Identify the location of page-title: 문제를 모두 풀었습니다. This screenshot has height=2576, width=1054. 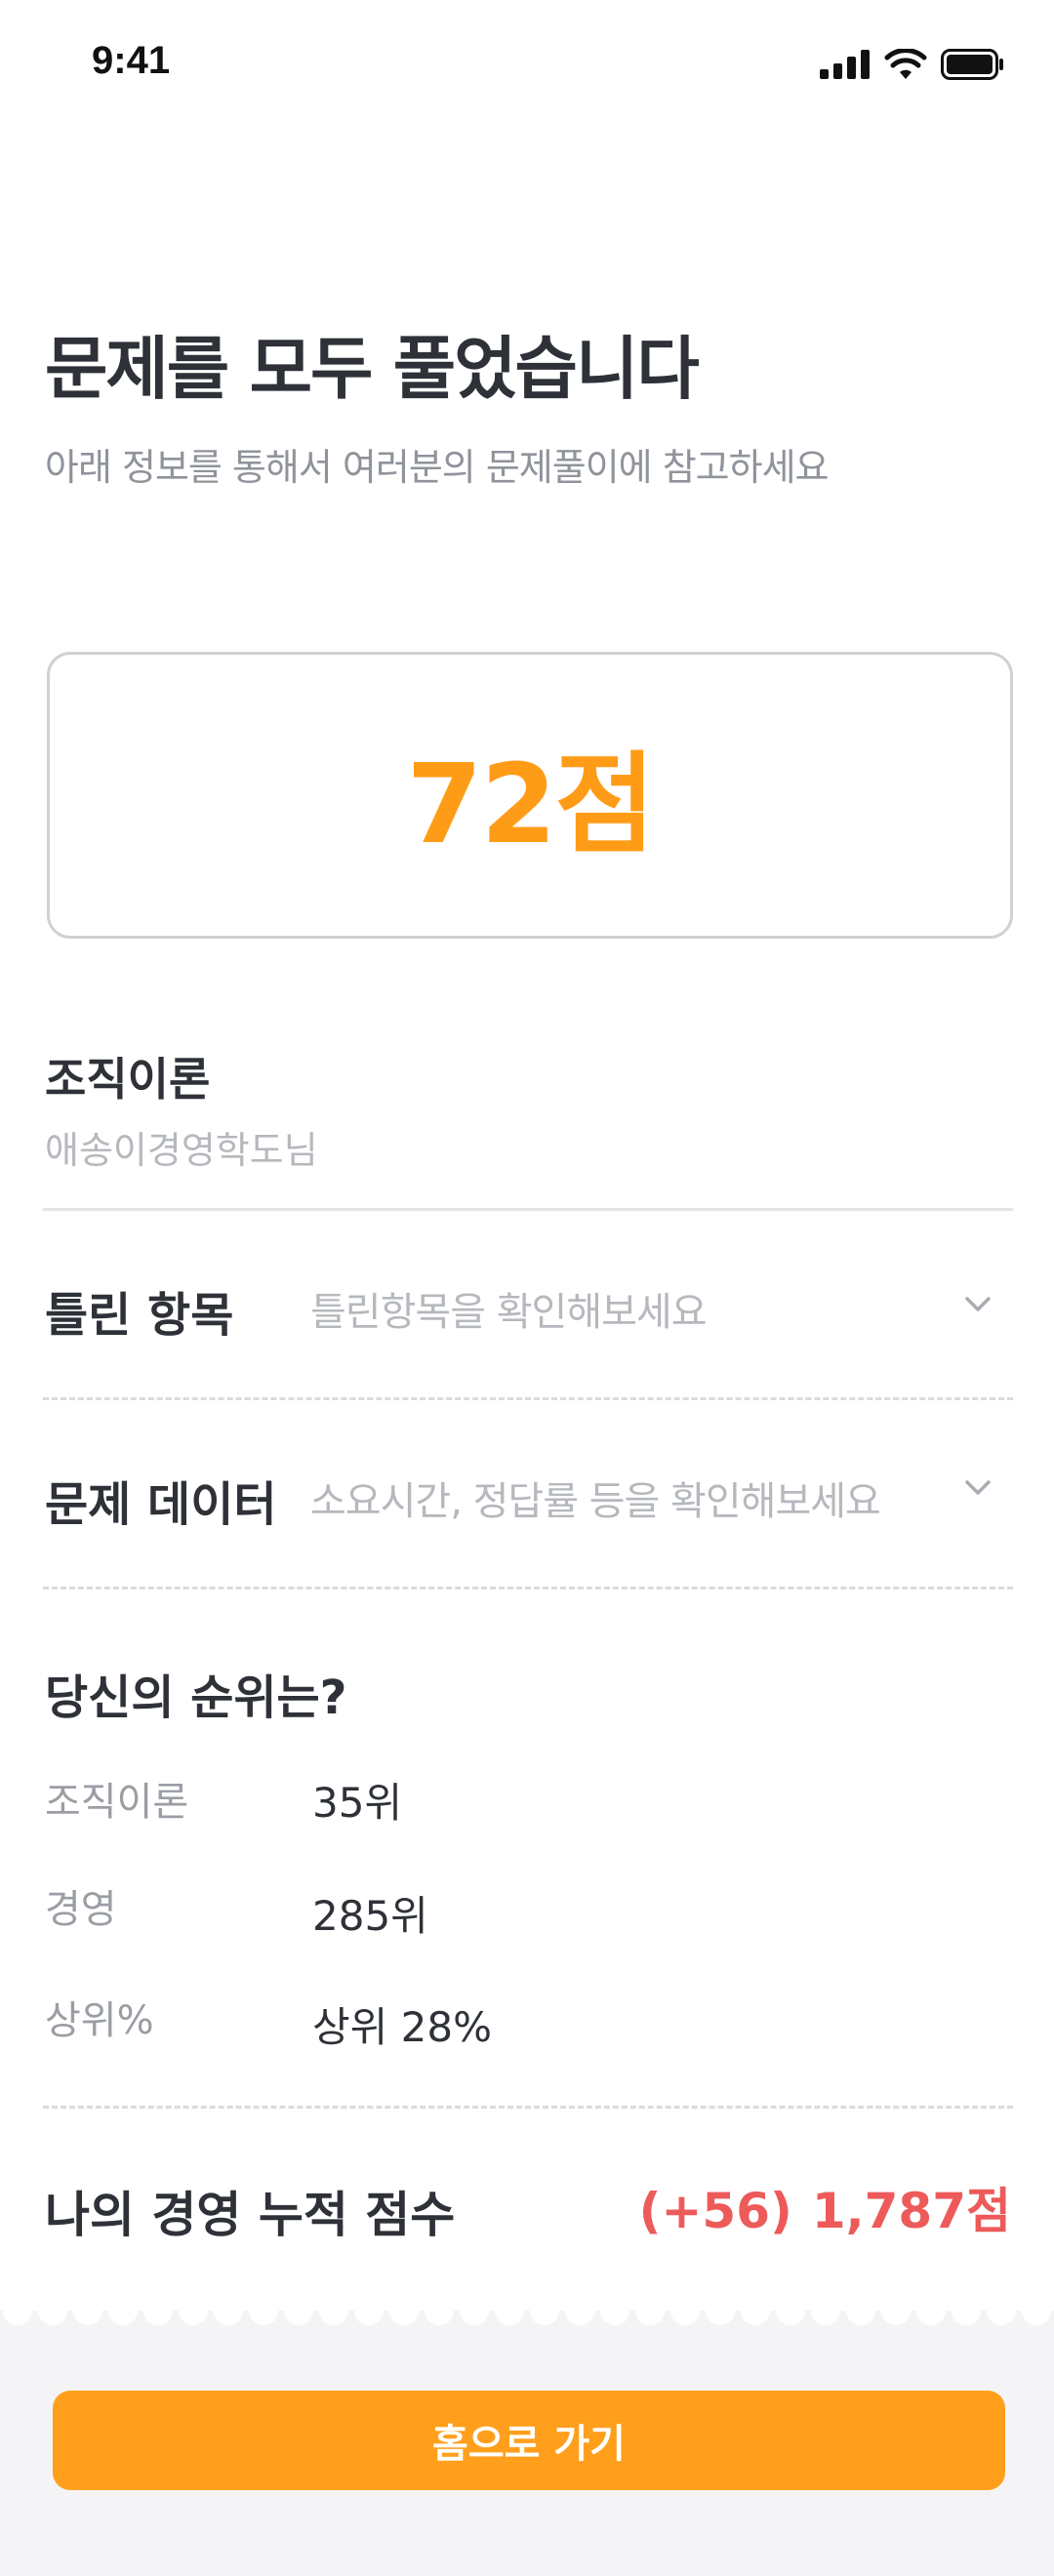
(372, 369).